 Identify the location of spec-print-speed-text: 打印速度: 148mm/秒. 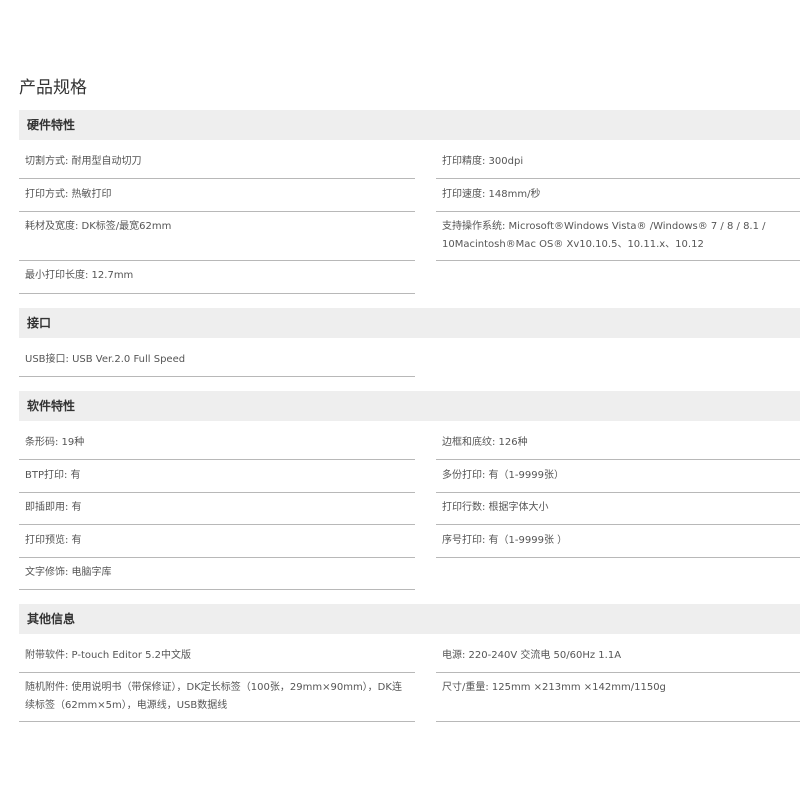
(491, 194).